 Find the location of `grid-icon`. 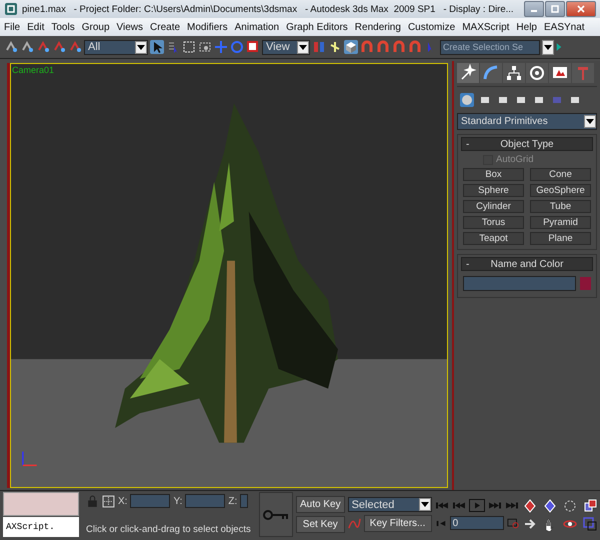

grid-icon is located at coordinates (108, 501).